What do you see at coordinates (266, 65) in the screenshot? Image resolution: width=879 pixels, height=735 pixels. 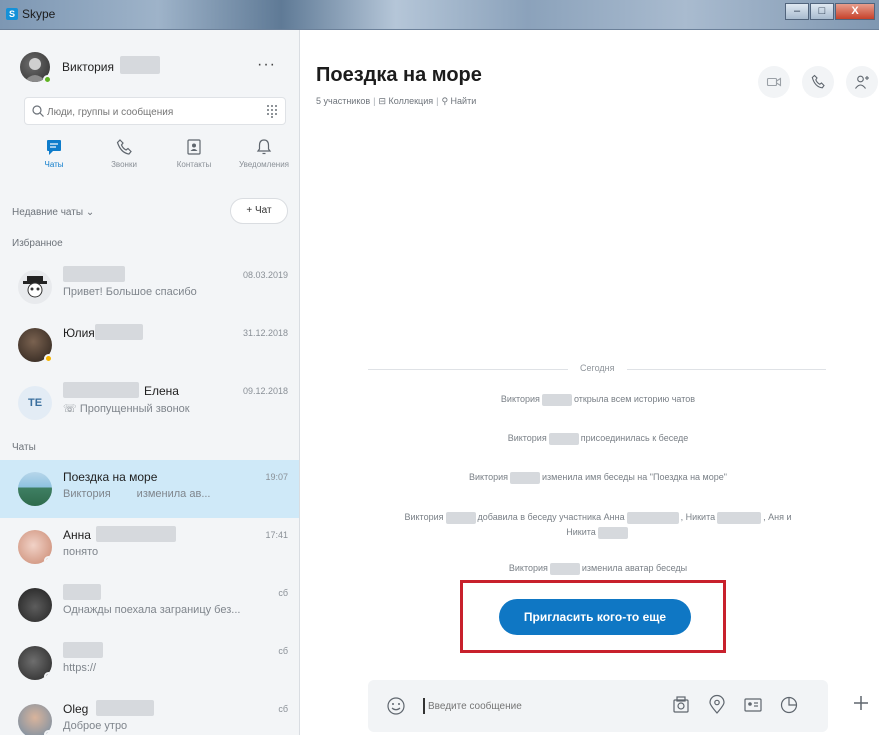 I see `more-options-button: ···` at bounding box center [266, 65].